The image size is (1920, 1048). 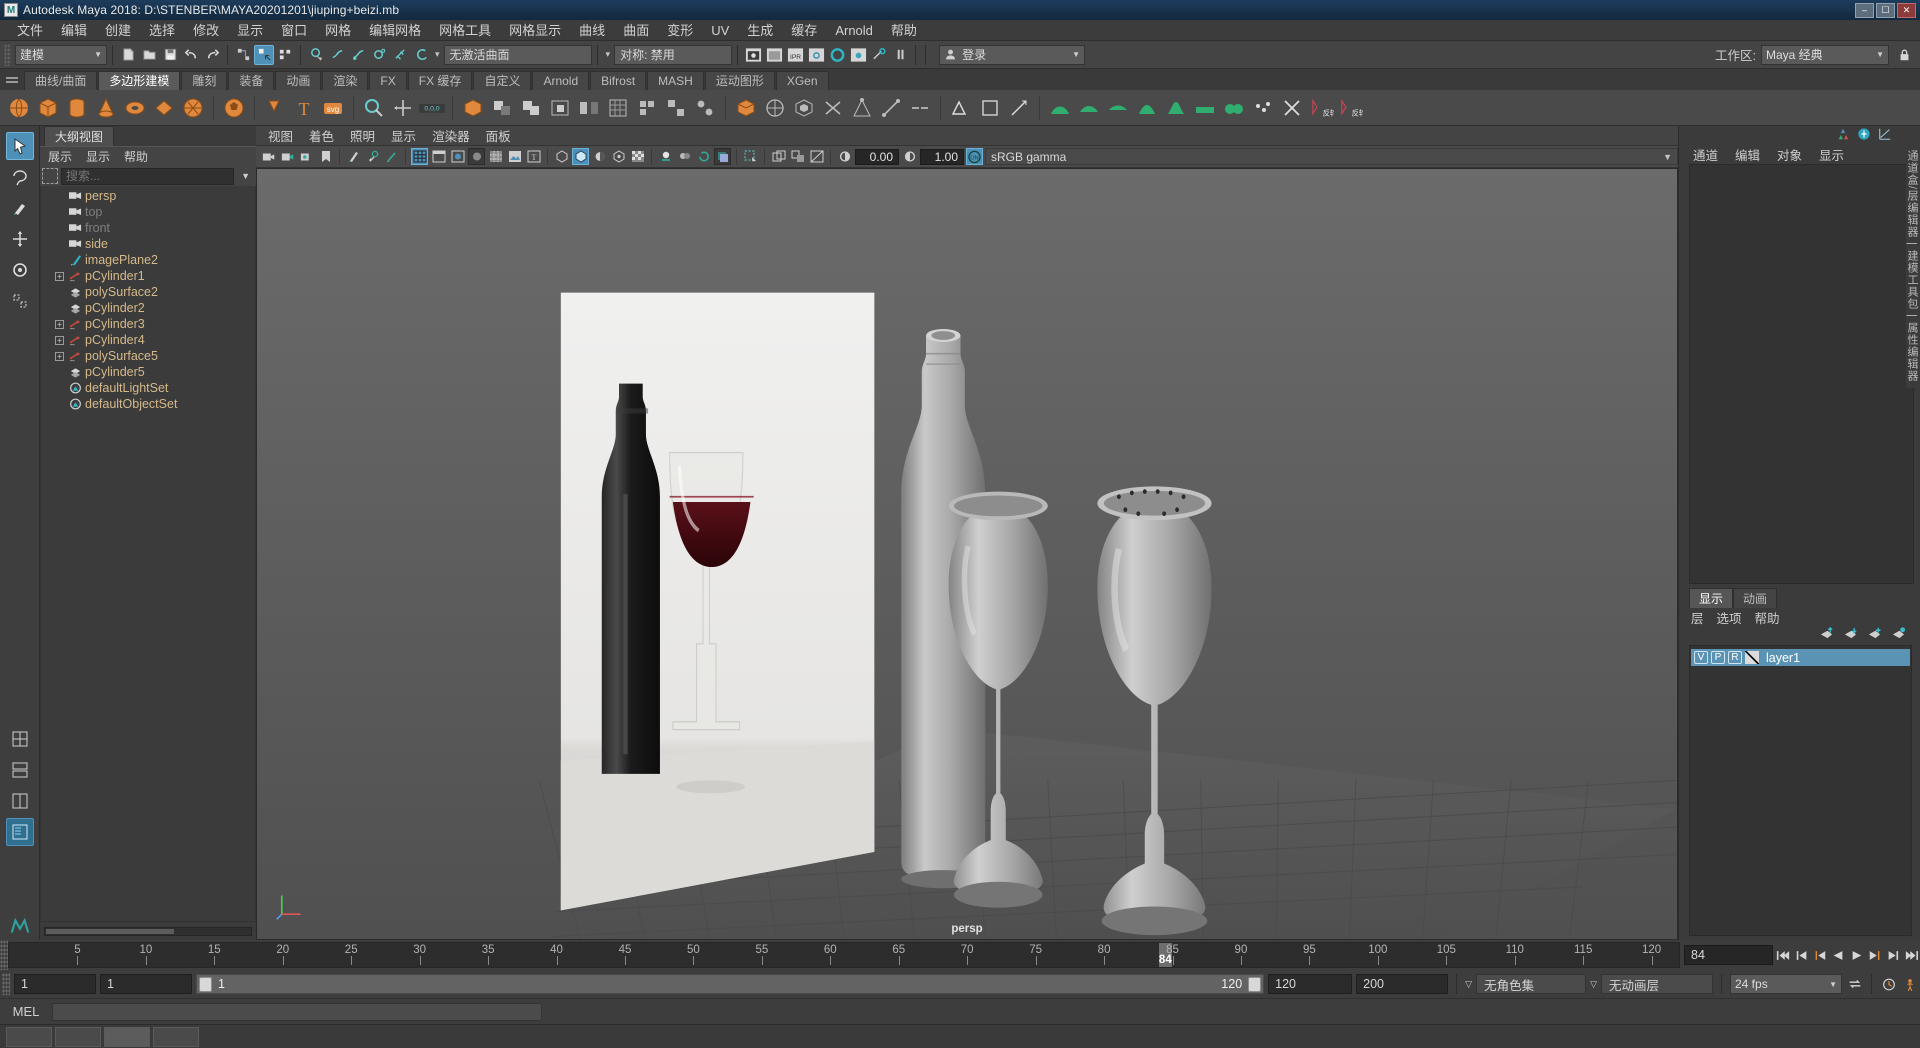 What do you see at coordinates (990, 108) in the screenshot?
I see `create-polygon-button` at bounding box center [990, 108].